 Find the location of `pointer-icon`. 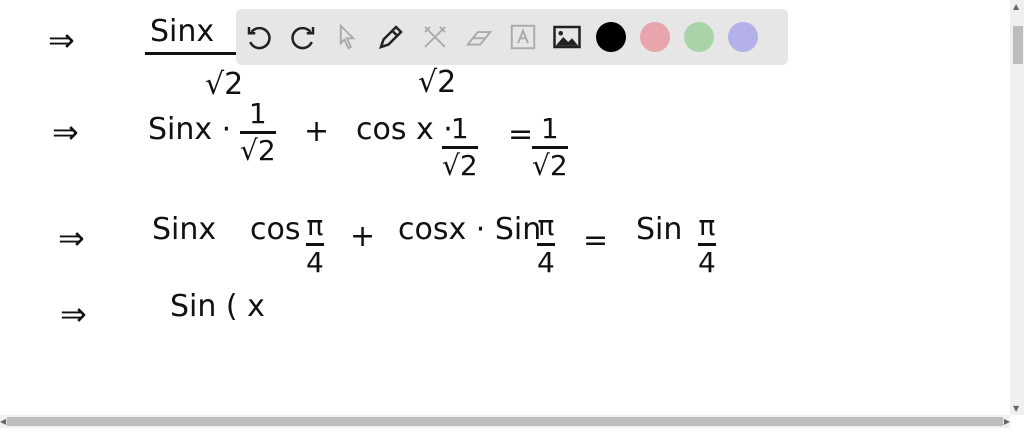

pointer-icon is located at coordinates (347, 36).